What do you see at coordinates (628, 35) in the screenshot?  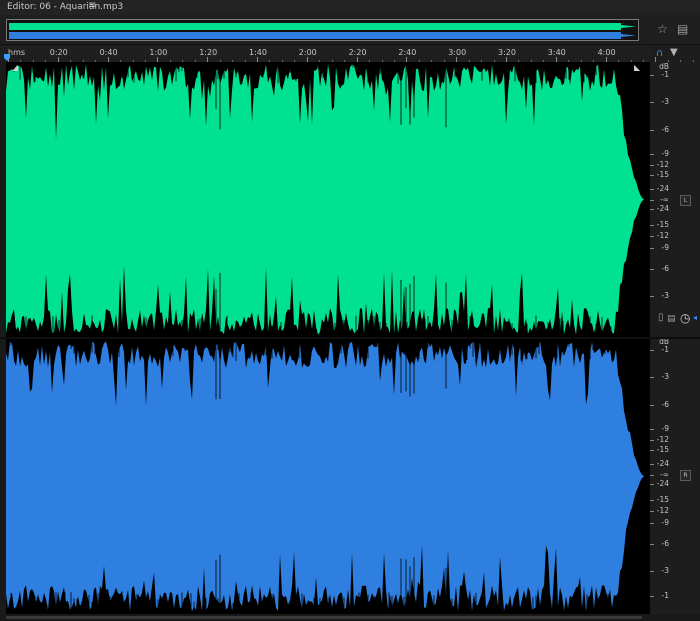 I see `overview-right-fade` at bounding box center [628, 35].